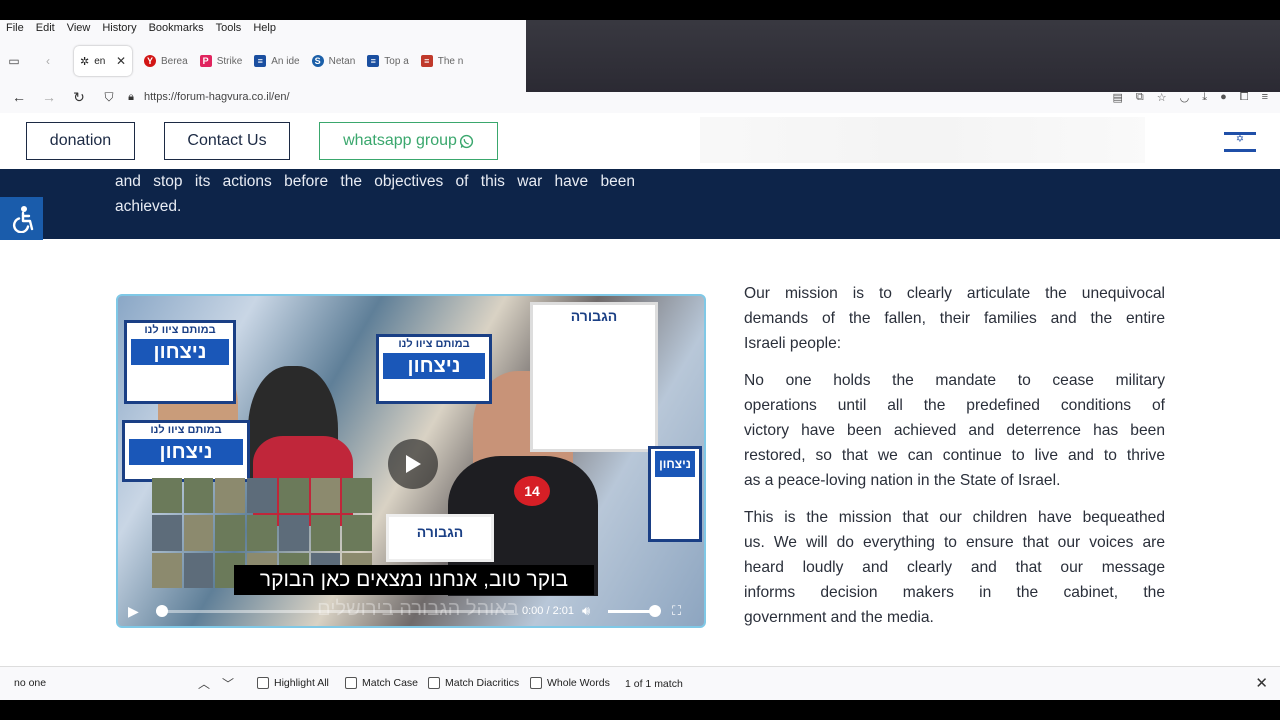 Image resolution: width=1280 pixels, height=720 pixels. What do you see at coordinates (532, 491) in the screenshot?
I see `microphone-icon: 14` at bounding box center [532, 491].